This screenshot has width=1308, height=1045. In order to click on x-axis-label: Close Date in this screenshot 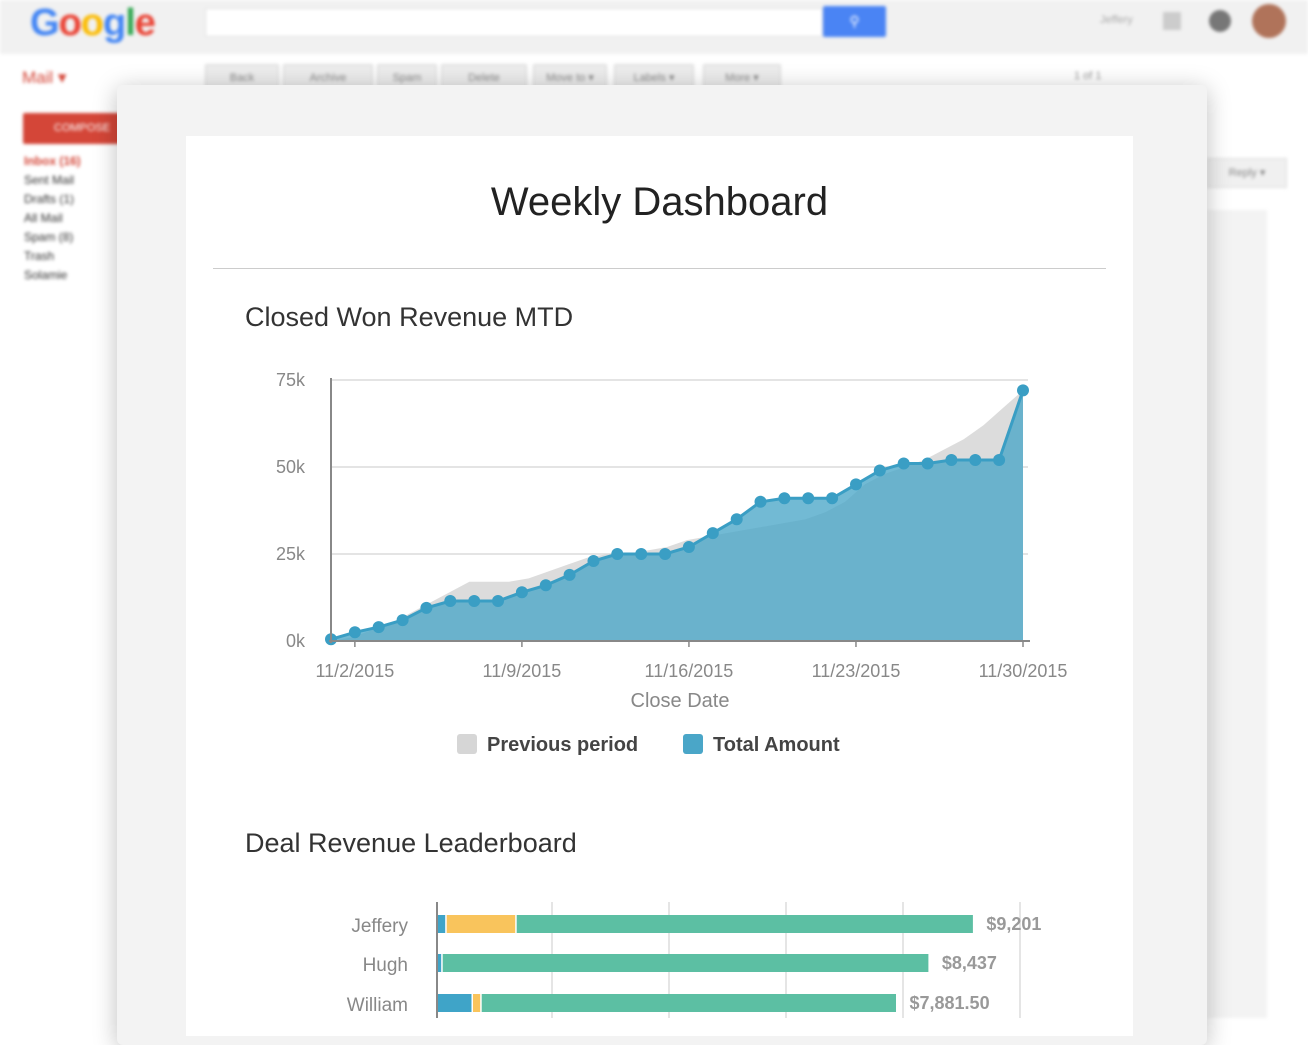, I will do `click(680, 701)`.